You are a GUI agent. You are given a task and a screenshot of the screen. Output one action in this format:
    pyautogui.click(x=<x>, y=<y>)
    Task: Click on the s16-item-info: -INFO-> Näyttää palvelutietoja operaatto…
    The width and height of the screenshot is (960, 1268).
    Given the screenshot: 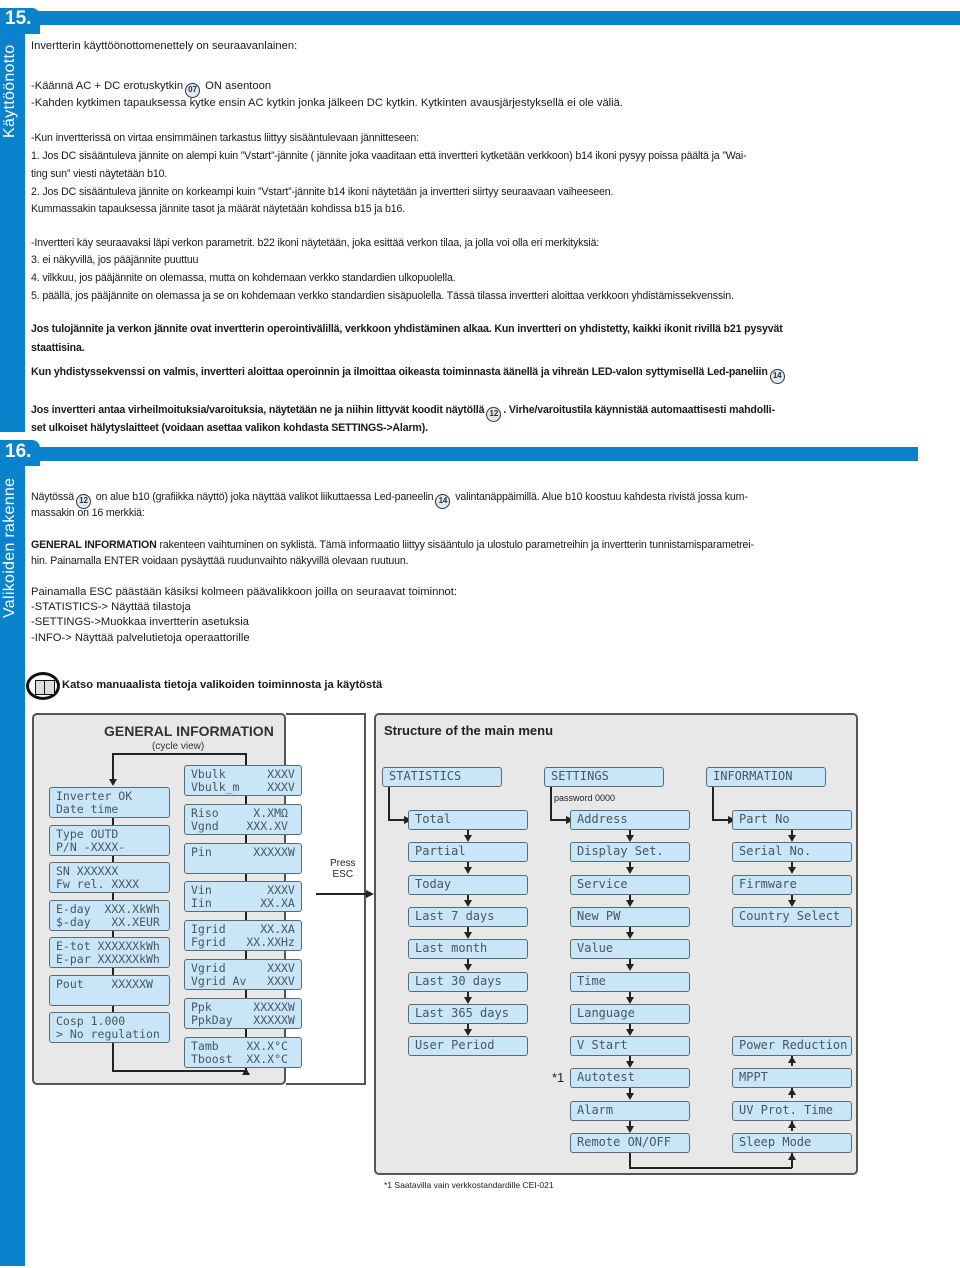 What is the action you would take?
    pyautogui.click(x=140, y=638)
    